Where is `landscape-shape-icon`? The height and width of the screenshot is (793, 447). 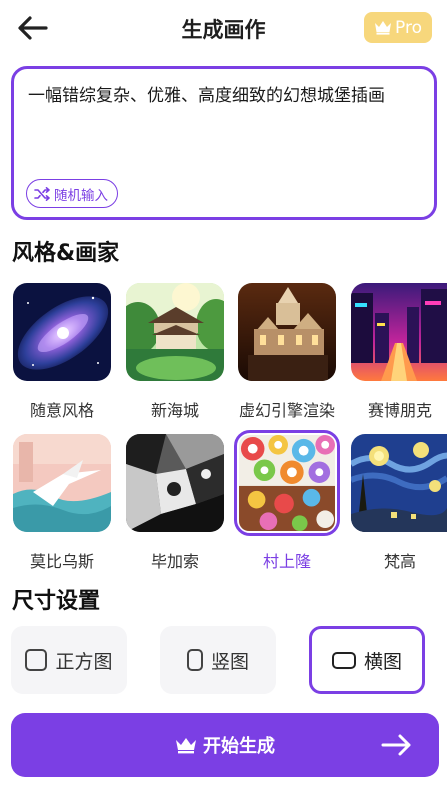
landscape-shape-icon is located at coordinates (343, 660).